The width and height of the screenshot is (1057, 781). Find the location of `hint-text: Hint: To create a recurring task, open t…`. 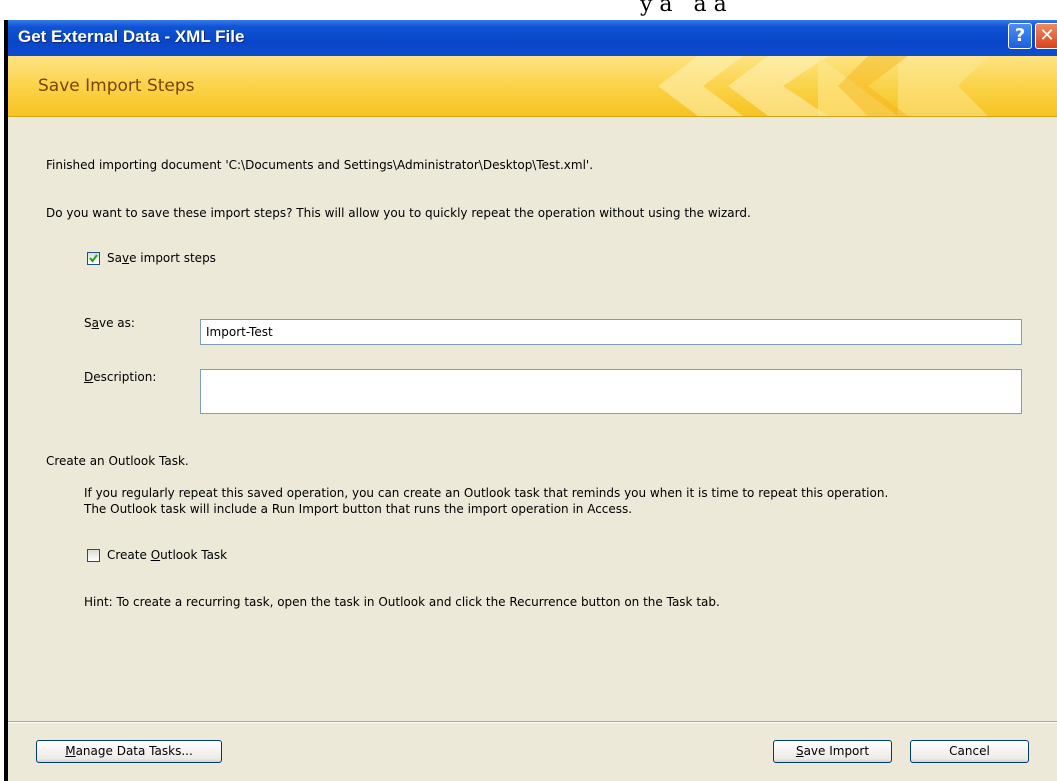

hint-text: Hint: To create a recurring task, open t… is located at coordinates (402, 602).